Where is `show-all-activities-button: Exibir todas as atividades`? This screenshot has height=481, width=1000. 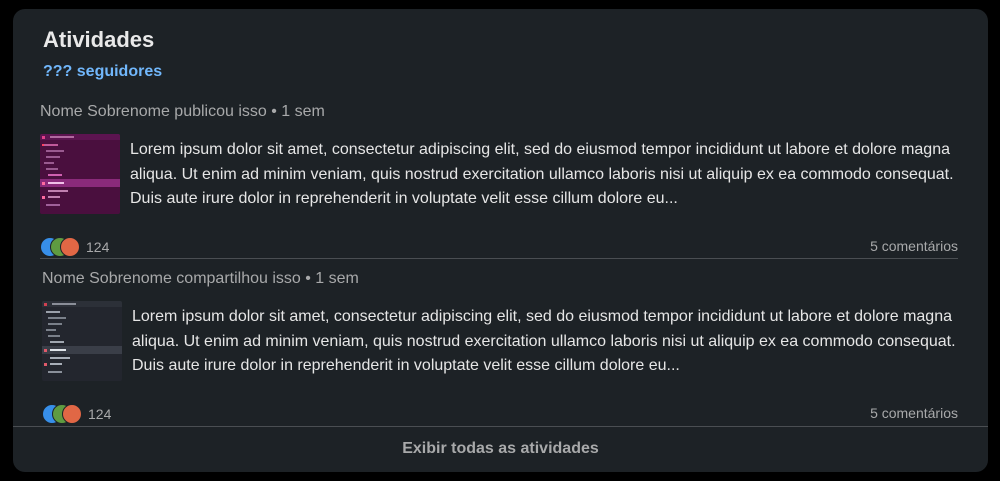 show-all-activities-button: Exibir todas as atividades is located at coordinates (500, 449).